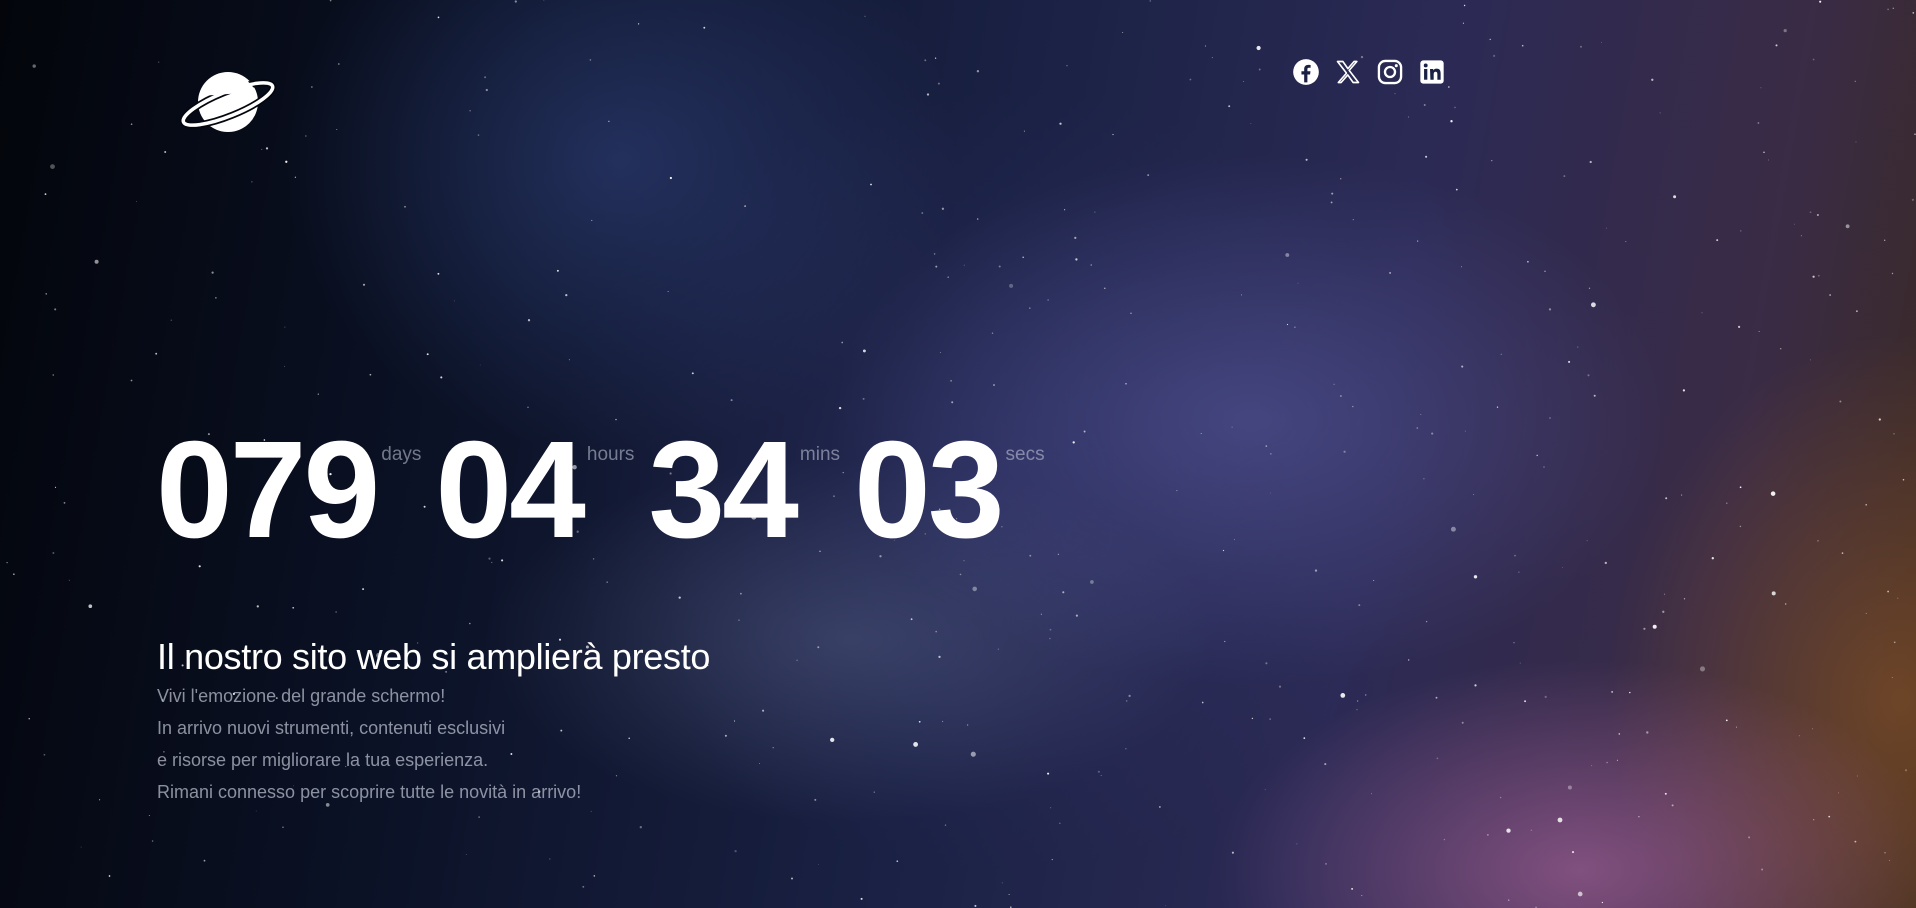 The height and width of the screenshot is (908, 1916). I want to click on secs-value: 03, so click(929, 490).